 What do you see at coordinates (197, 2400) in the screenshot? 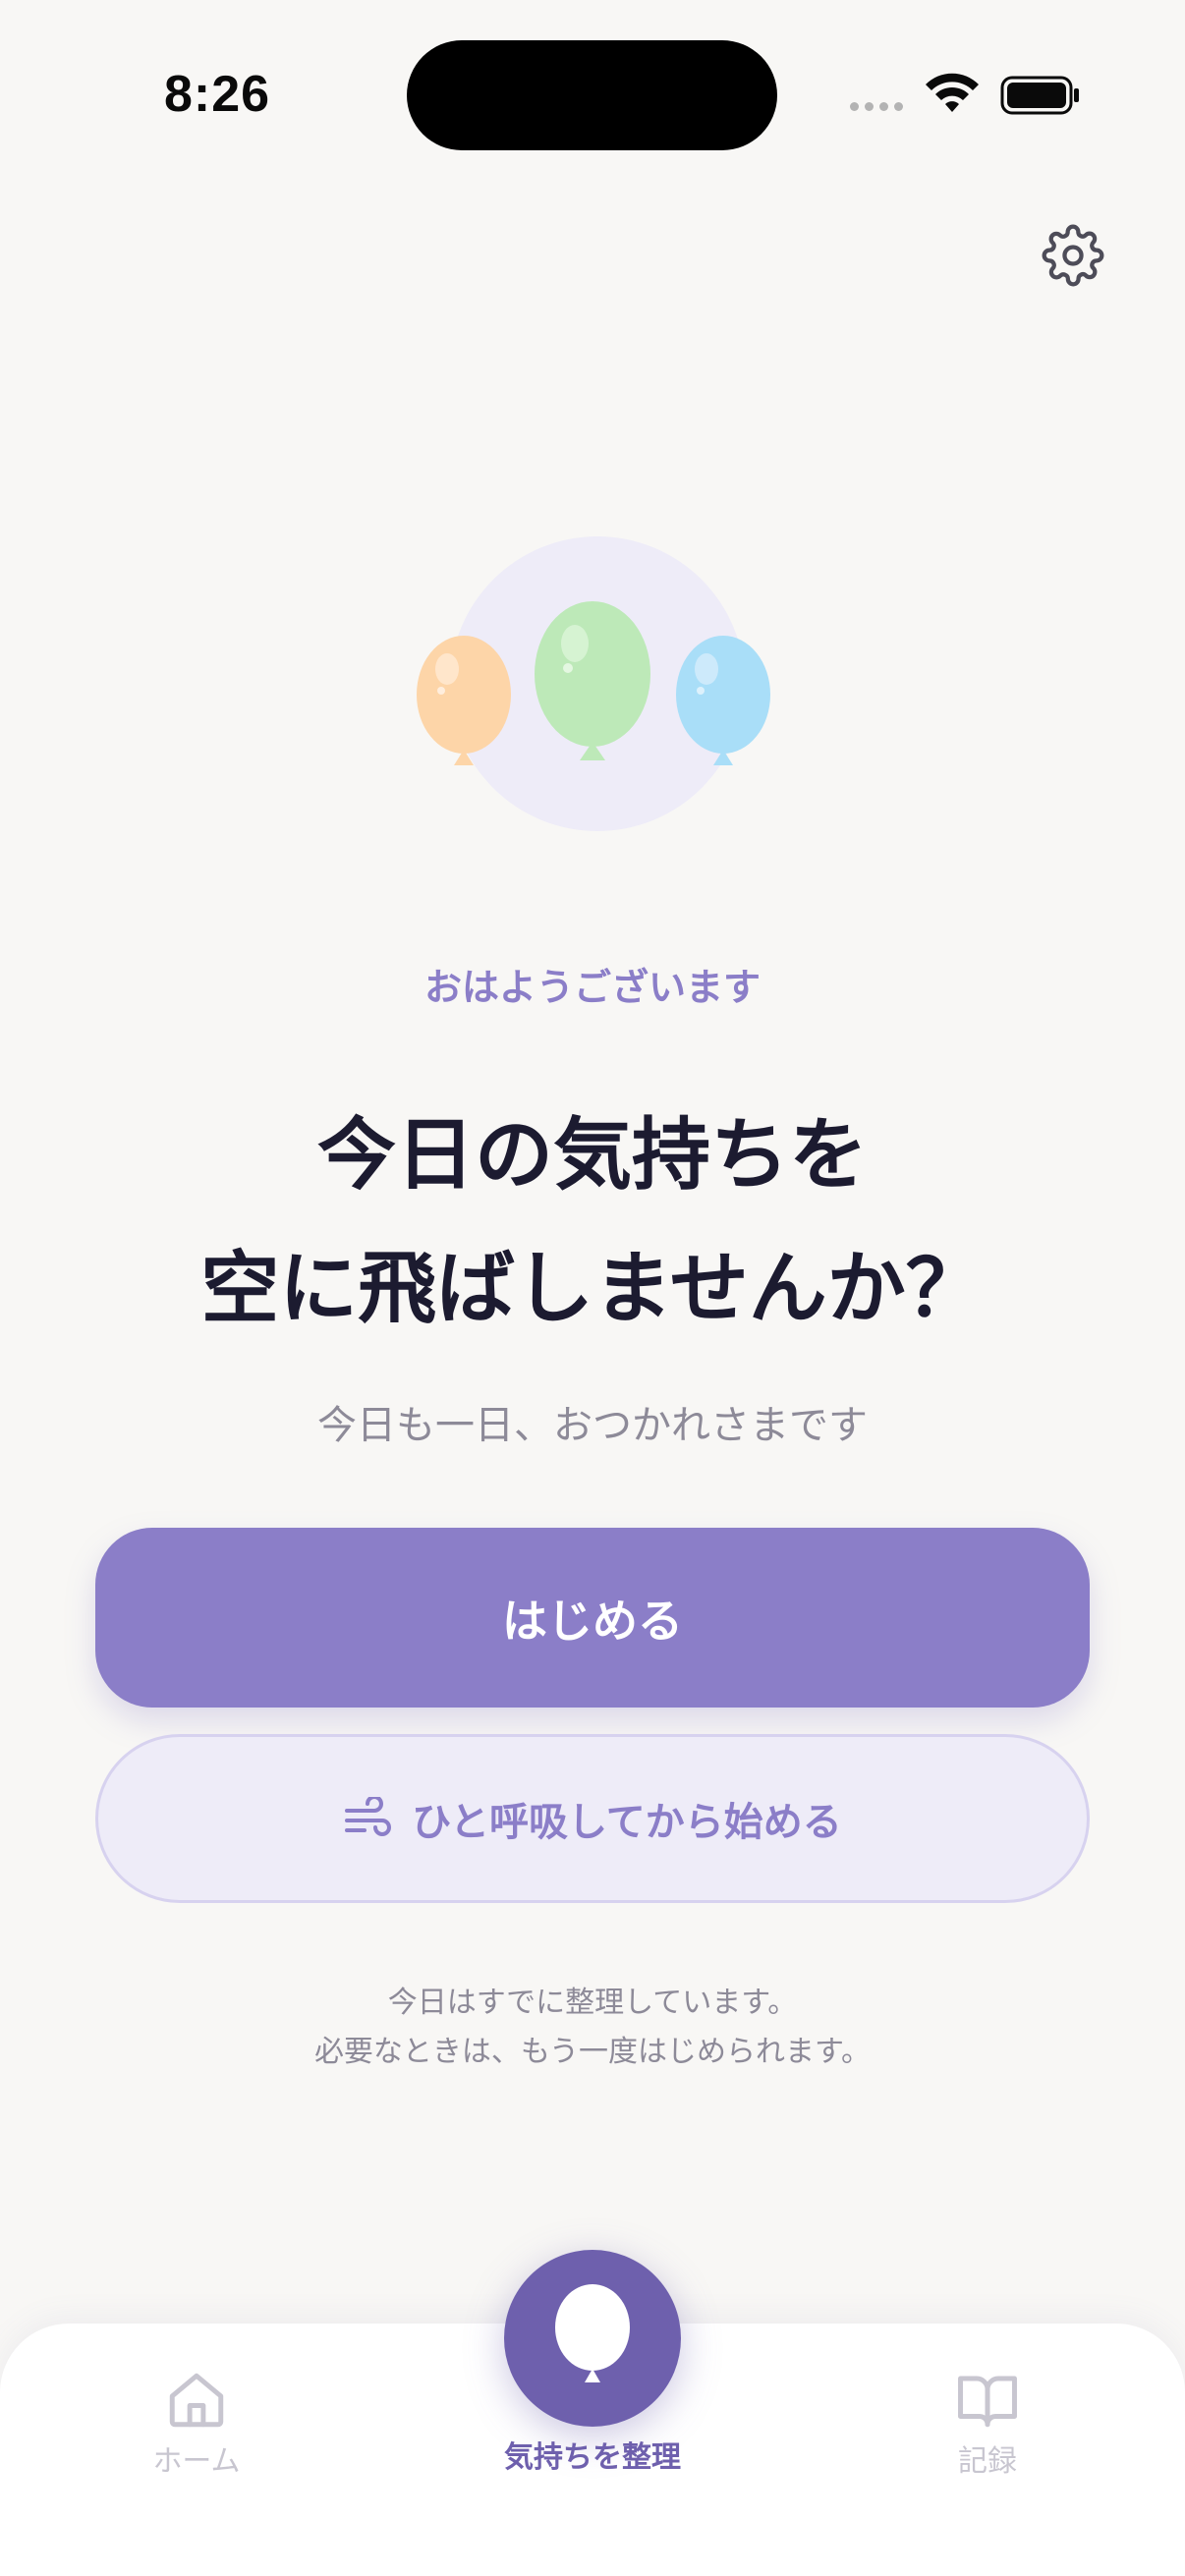
I see `home-icon` at bounding box center [197, 2400].